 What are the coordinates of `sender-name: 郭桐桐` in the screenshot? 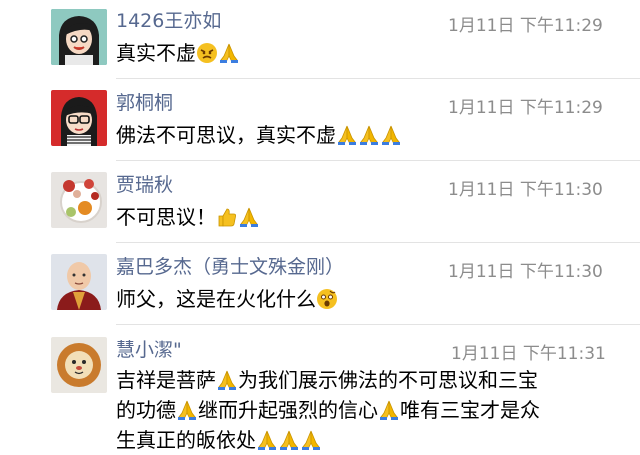 It's located at (144, 101).